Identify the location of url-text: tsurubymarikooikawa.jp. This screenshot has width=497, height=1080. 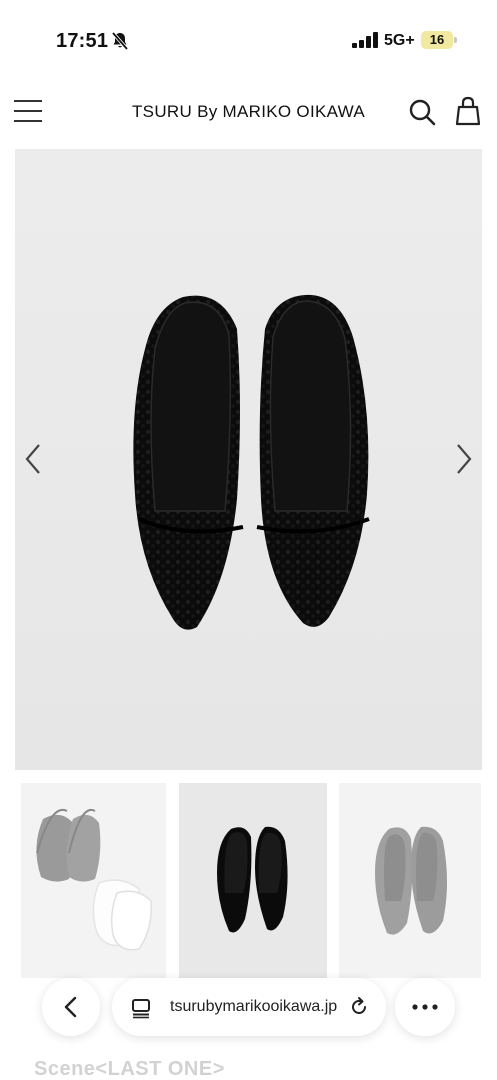
(255, 1007).